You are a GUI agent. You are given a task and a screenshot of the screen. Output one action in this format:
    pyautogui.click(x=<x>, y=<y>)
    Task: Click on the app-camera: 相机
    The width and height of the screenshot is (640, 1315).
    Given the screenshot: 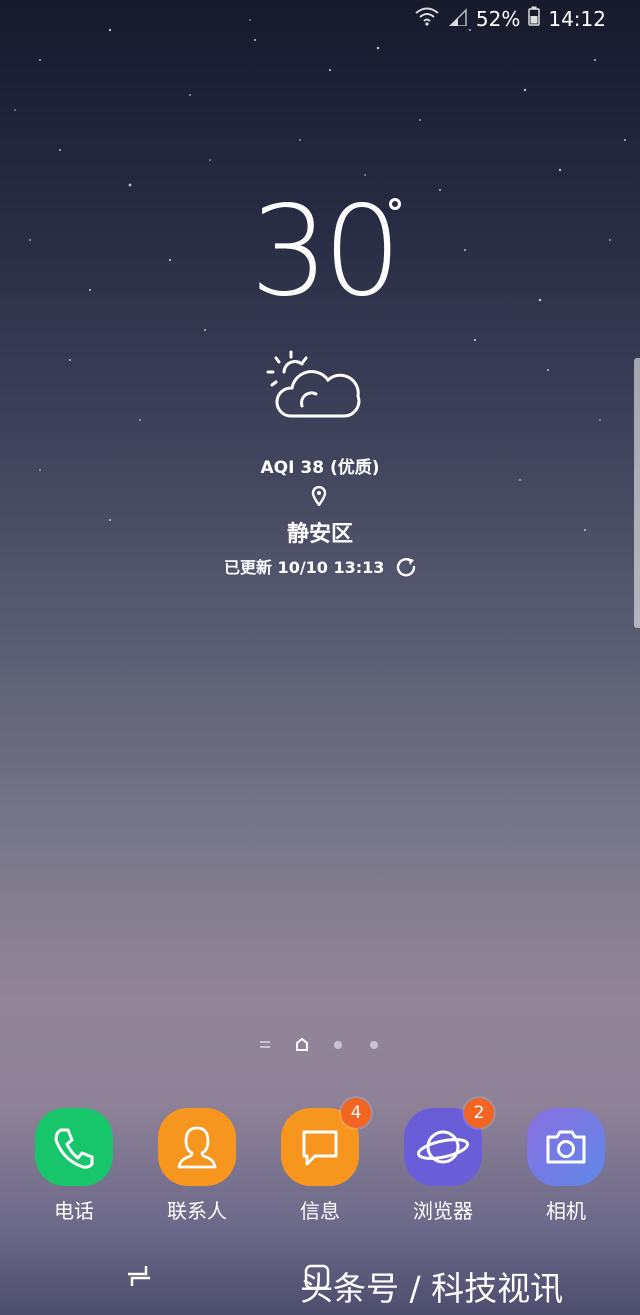 What is the action you would take?
    pyautogui.click(x=566, y=1166)
    